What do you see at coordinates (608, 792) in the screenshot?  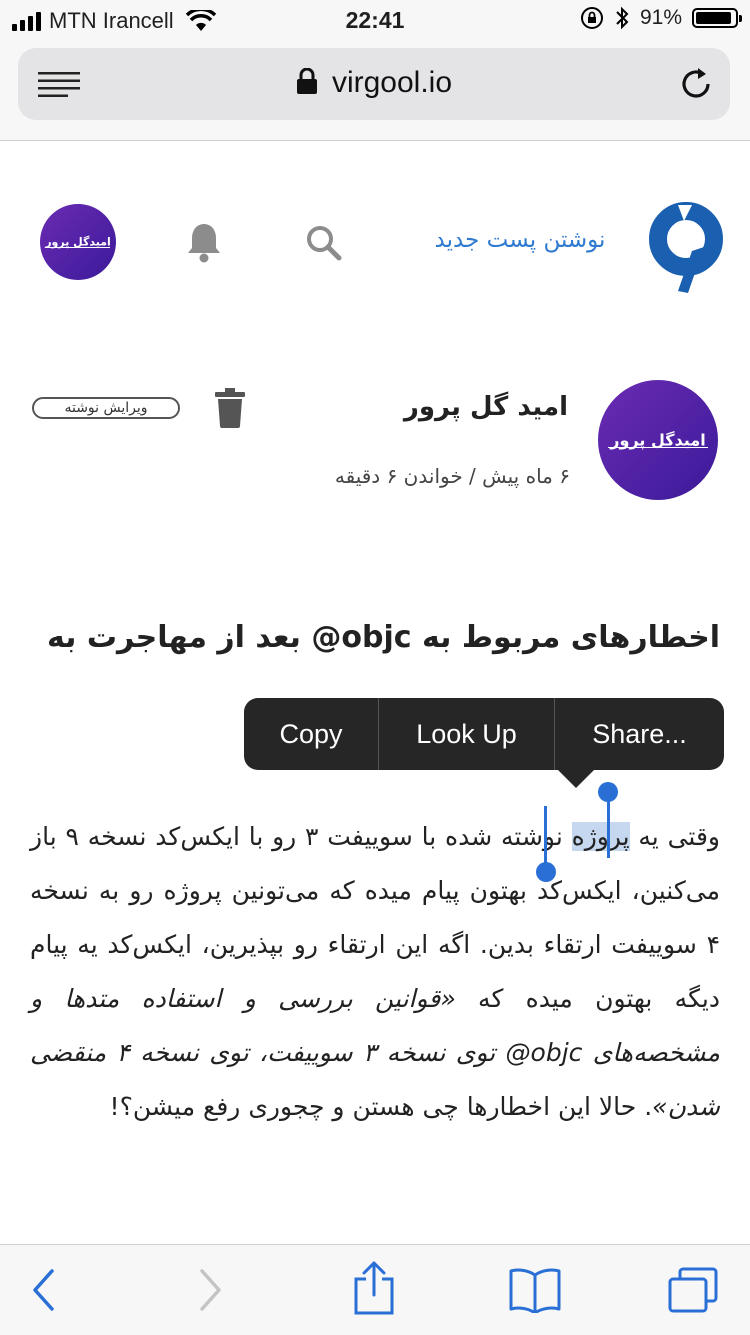 I see `selection-handle-start` at bounding box center [608, 792].